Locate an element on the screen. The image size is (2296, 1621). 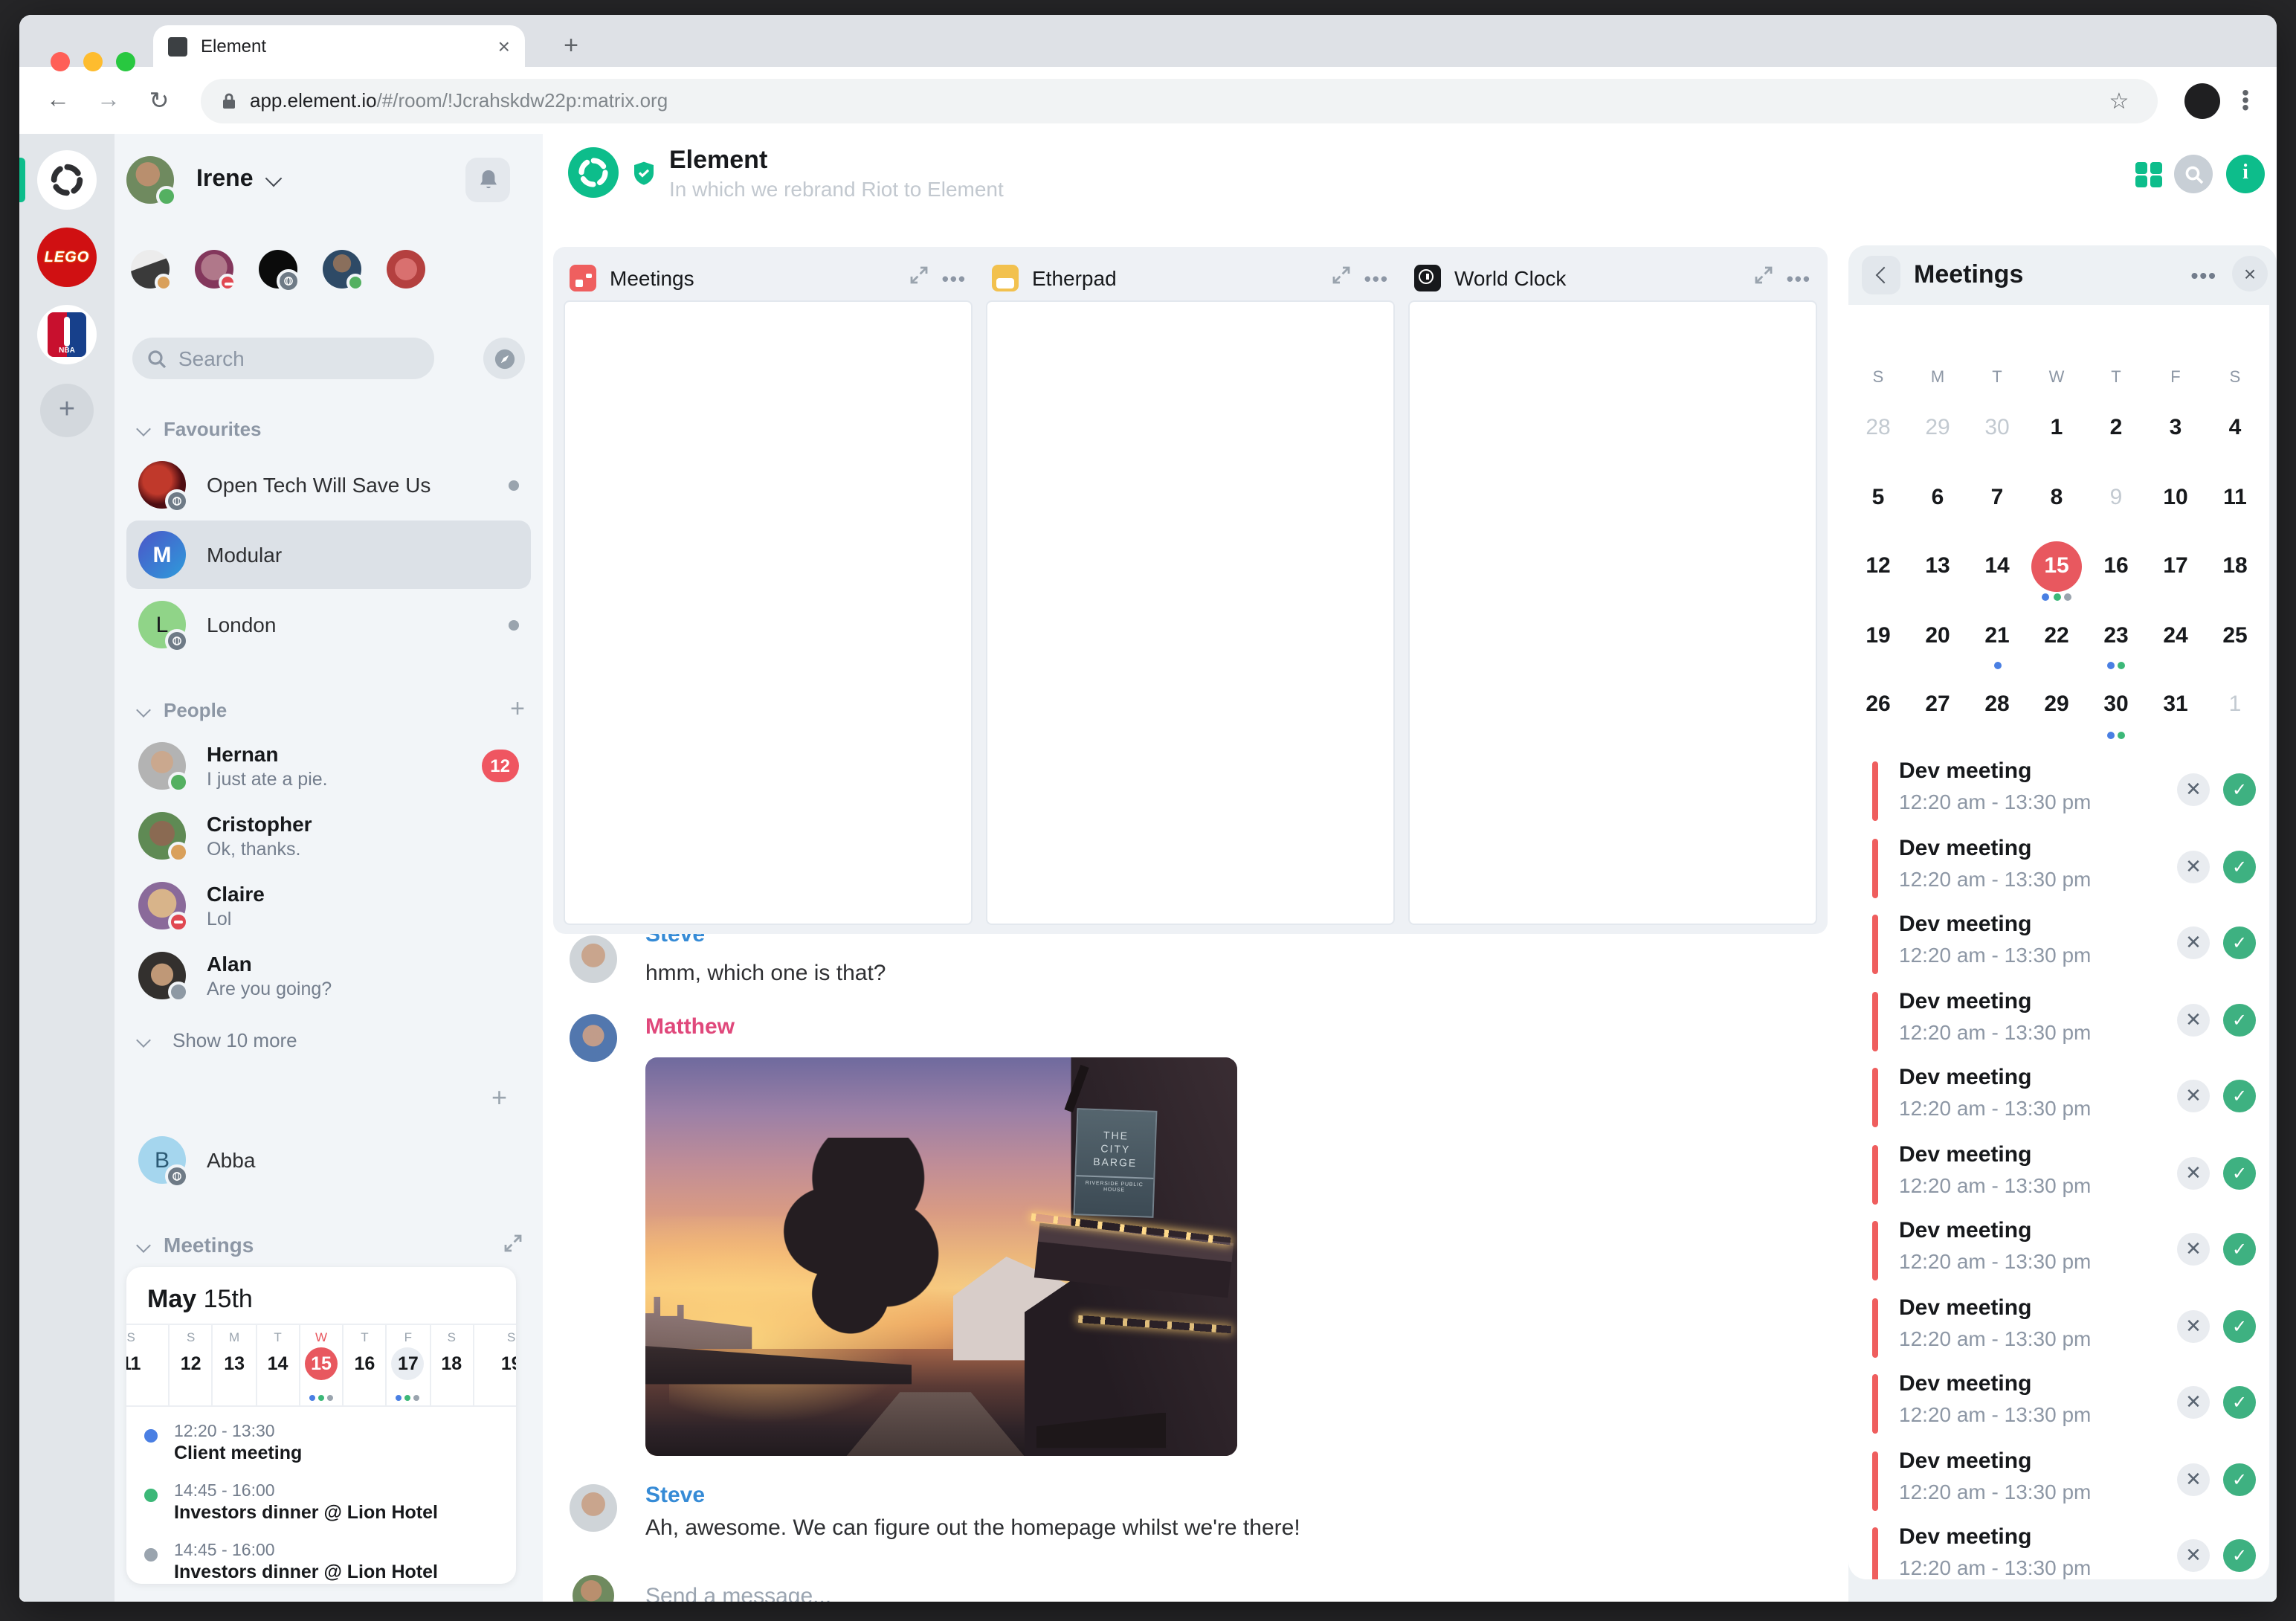
add-room-button: + is located at coordinates (499, 1098).